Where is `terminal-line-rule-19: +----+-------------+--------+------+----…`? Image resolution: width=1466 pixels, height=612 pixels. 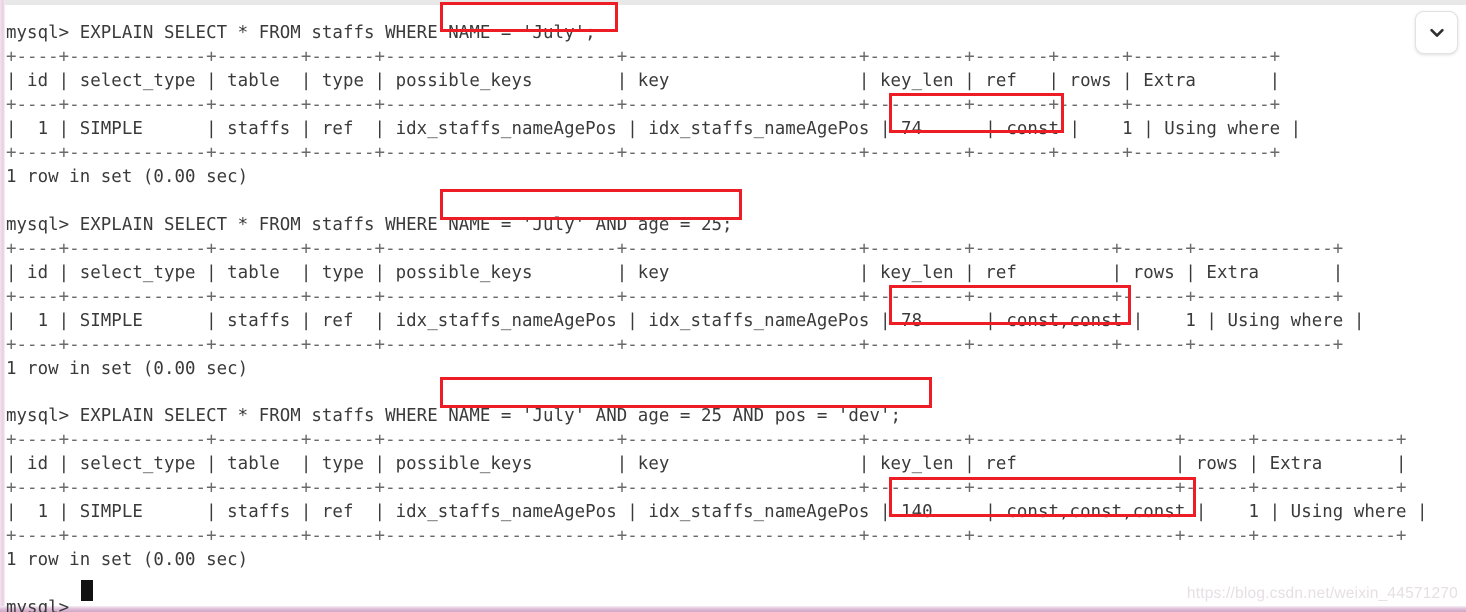 terminal-line-rule-19: +----+-------------+--------+------+----… is located at coordinates (706, 488).